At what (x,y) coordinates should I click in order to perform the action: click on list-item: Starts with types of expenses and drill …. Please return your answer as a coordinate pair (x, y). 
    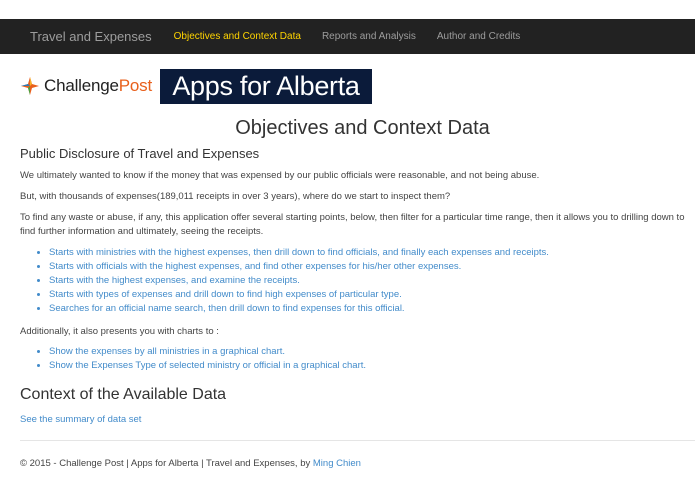
    Looking at the image, I should click on (299, 295).